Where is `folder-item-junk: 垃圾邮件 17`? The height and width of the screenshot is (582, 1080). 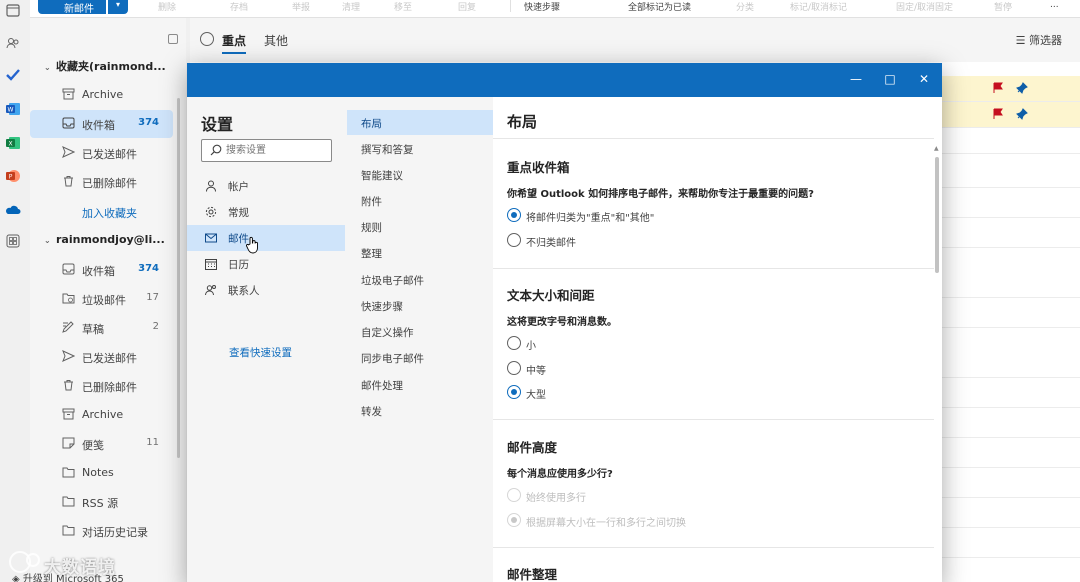
folder-item-junk: 垃圾邮件 17 is located at coordinates (101, 299).